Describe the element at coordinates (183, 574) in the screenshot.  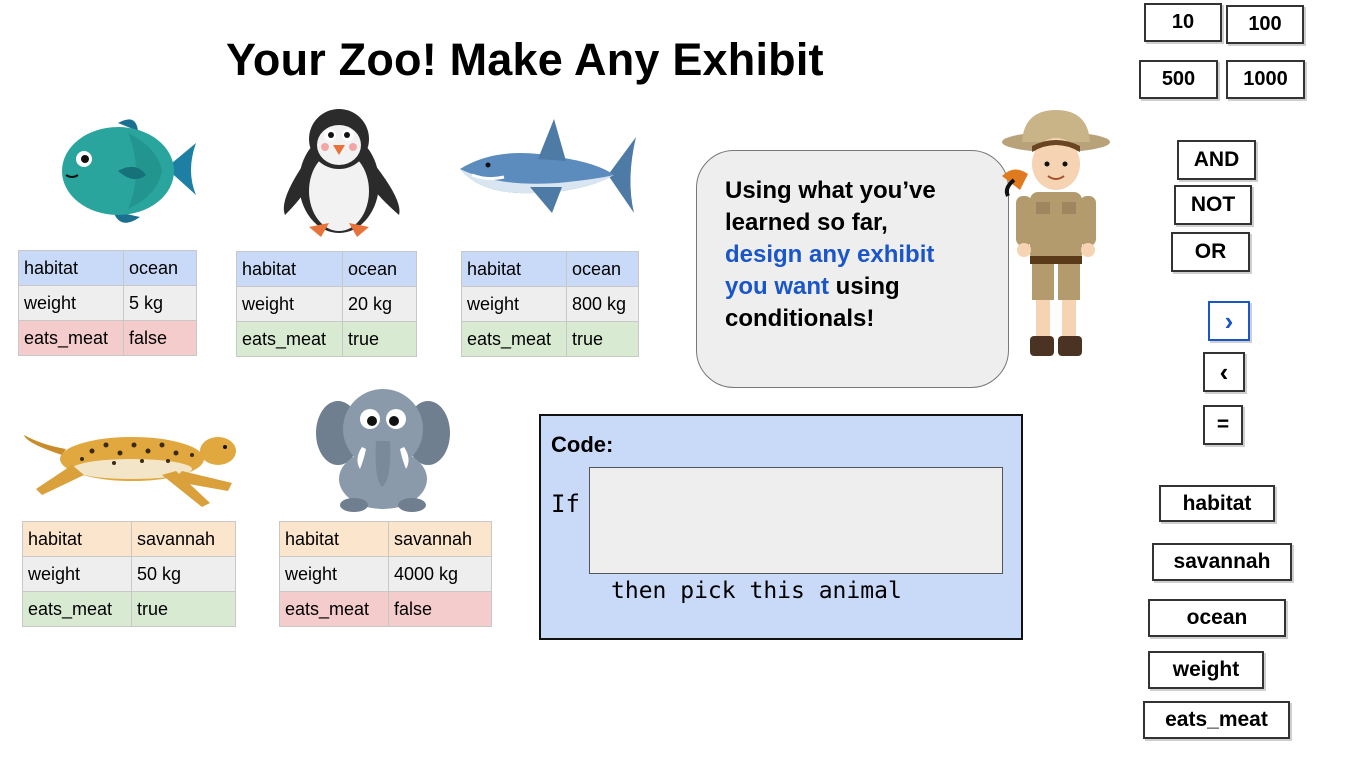
I see `property-value: 50 kg` at that location.